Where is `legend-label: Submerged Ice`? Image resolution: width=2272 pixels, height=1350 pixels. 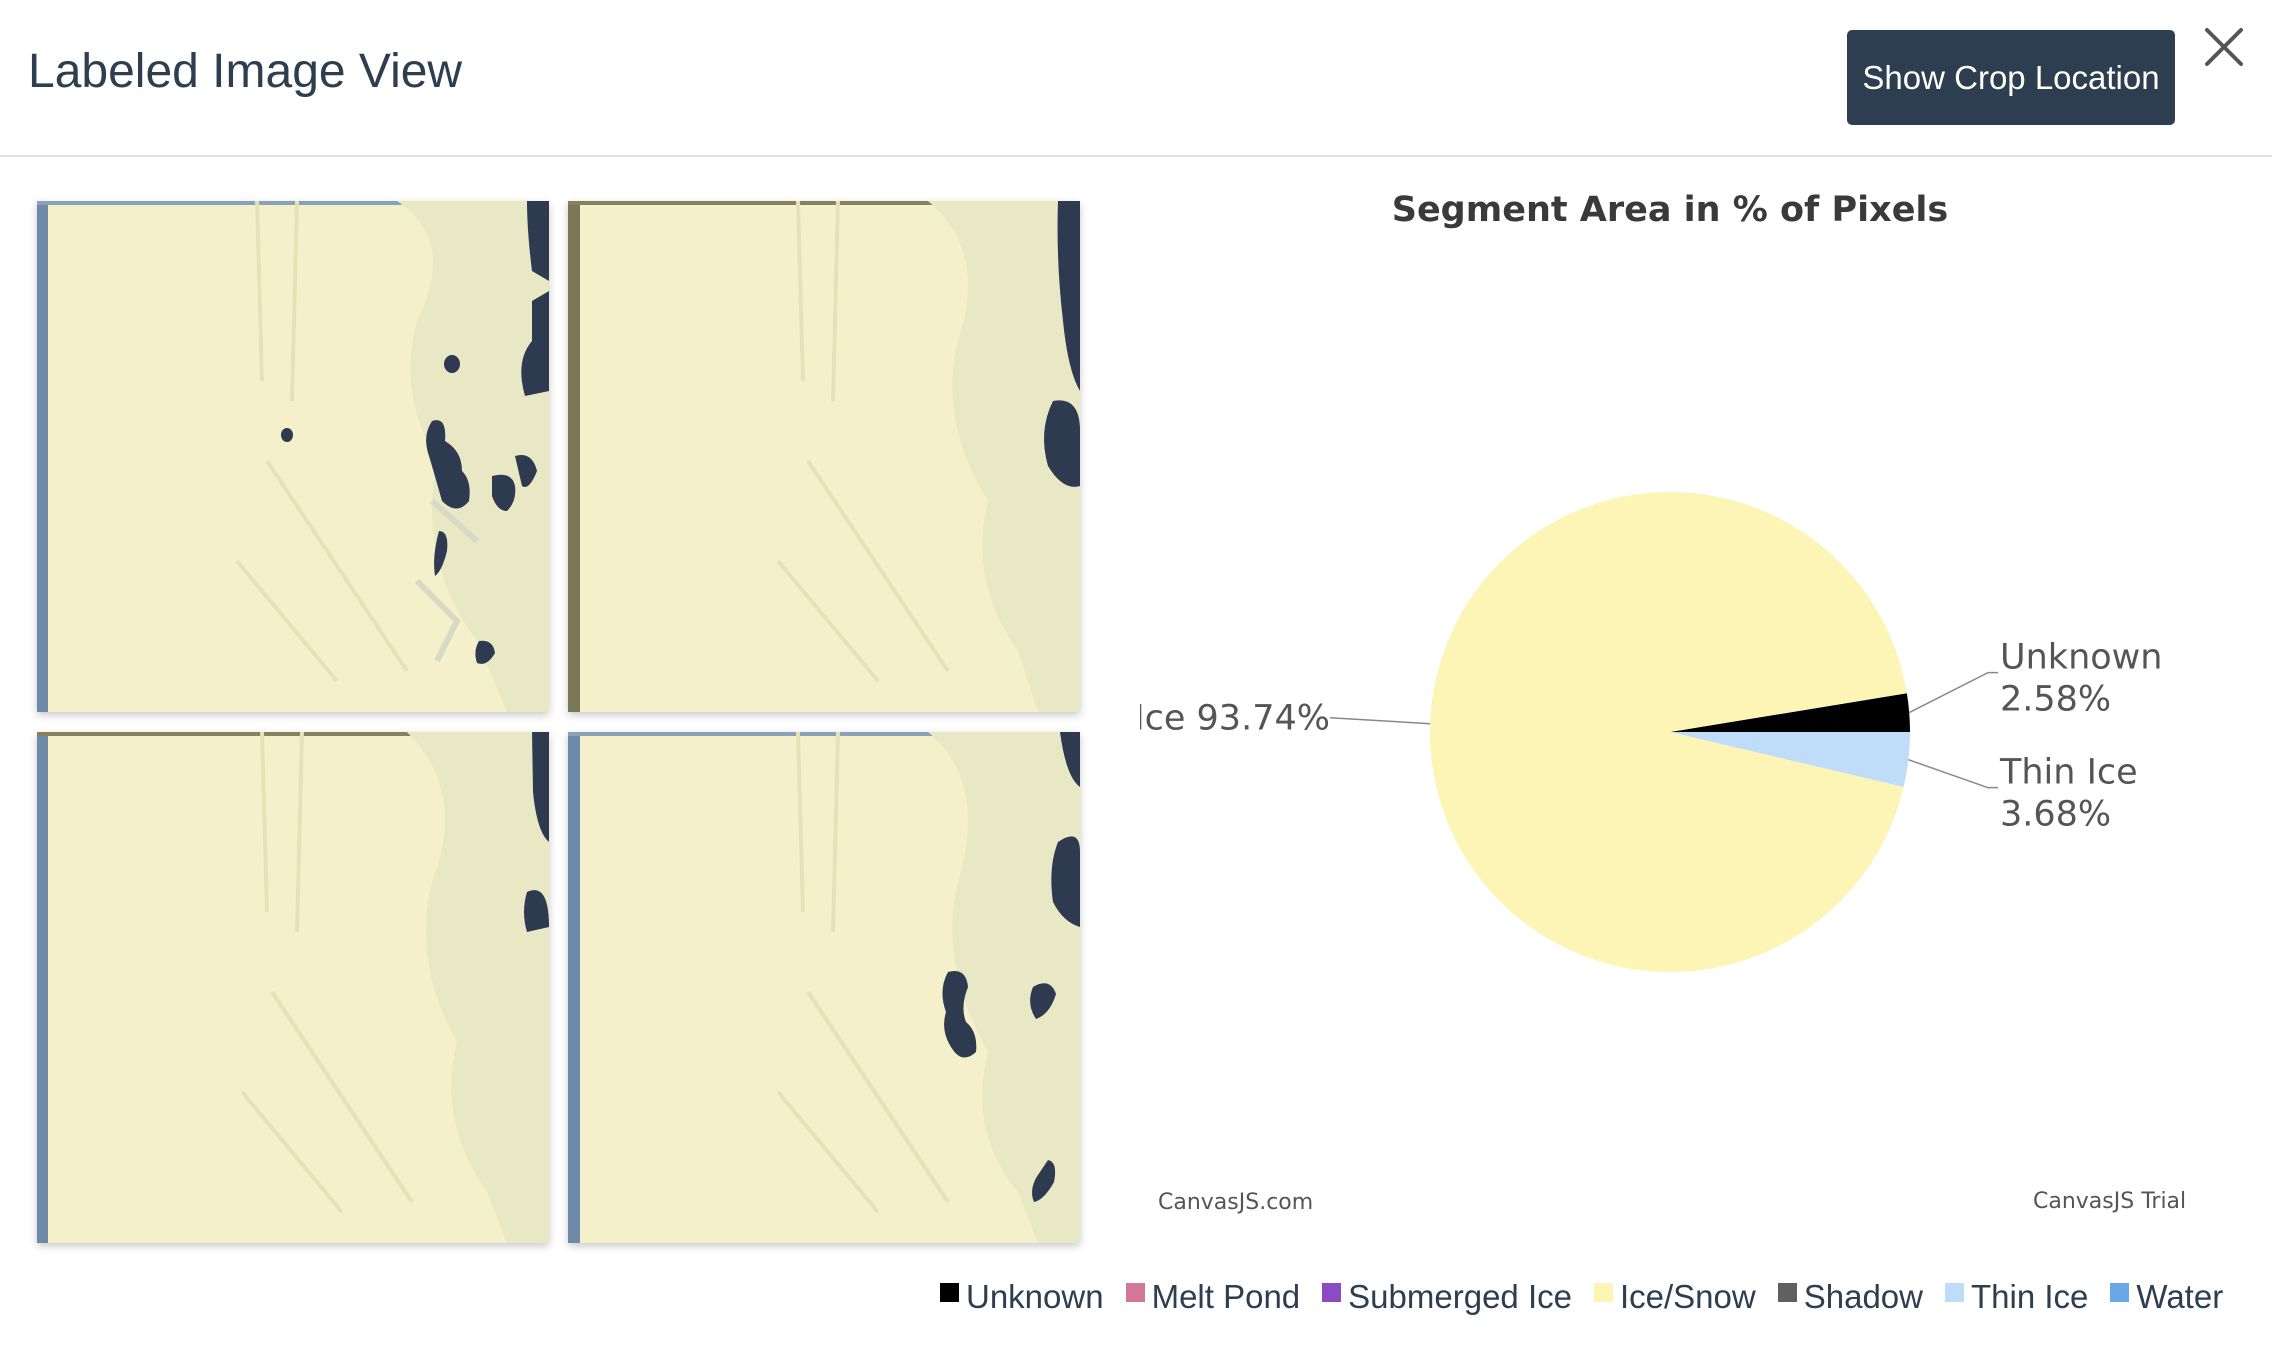
legend-label: Submerged Ice is located at coordinates (1460, 1296).